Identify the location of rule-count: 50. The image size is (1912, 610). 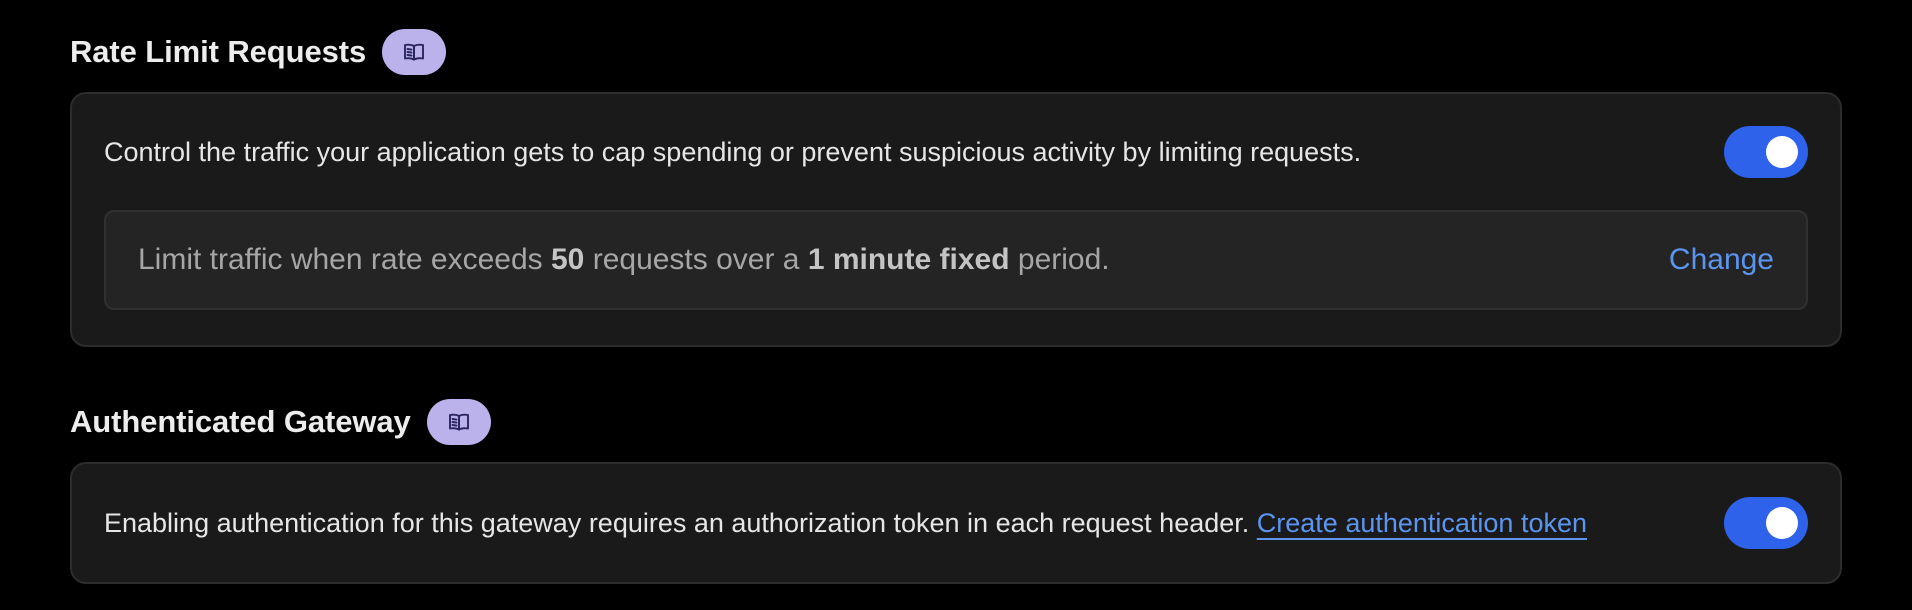
(567, 259).